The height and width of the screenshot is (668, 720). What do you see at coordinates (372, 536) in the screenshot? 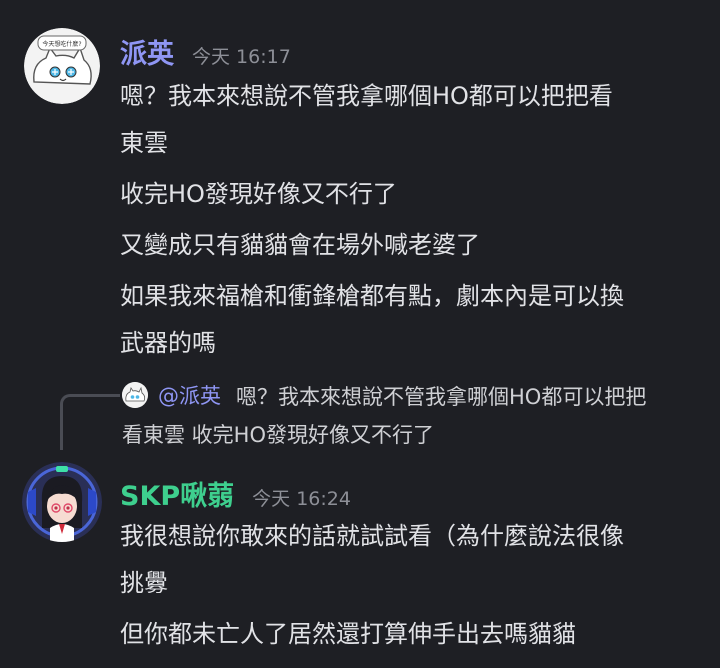
I see `message-line: 我很想說你敢來的話就試試看（為什麼說法很像` at bounding box center [372, 536].